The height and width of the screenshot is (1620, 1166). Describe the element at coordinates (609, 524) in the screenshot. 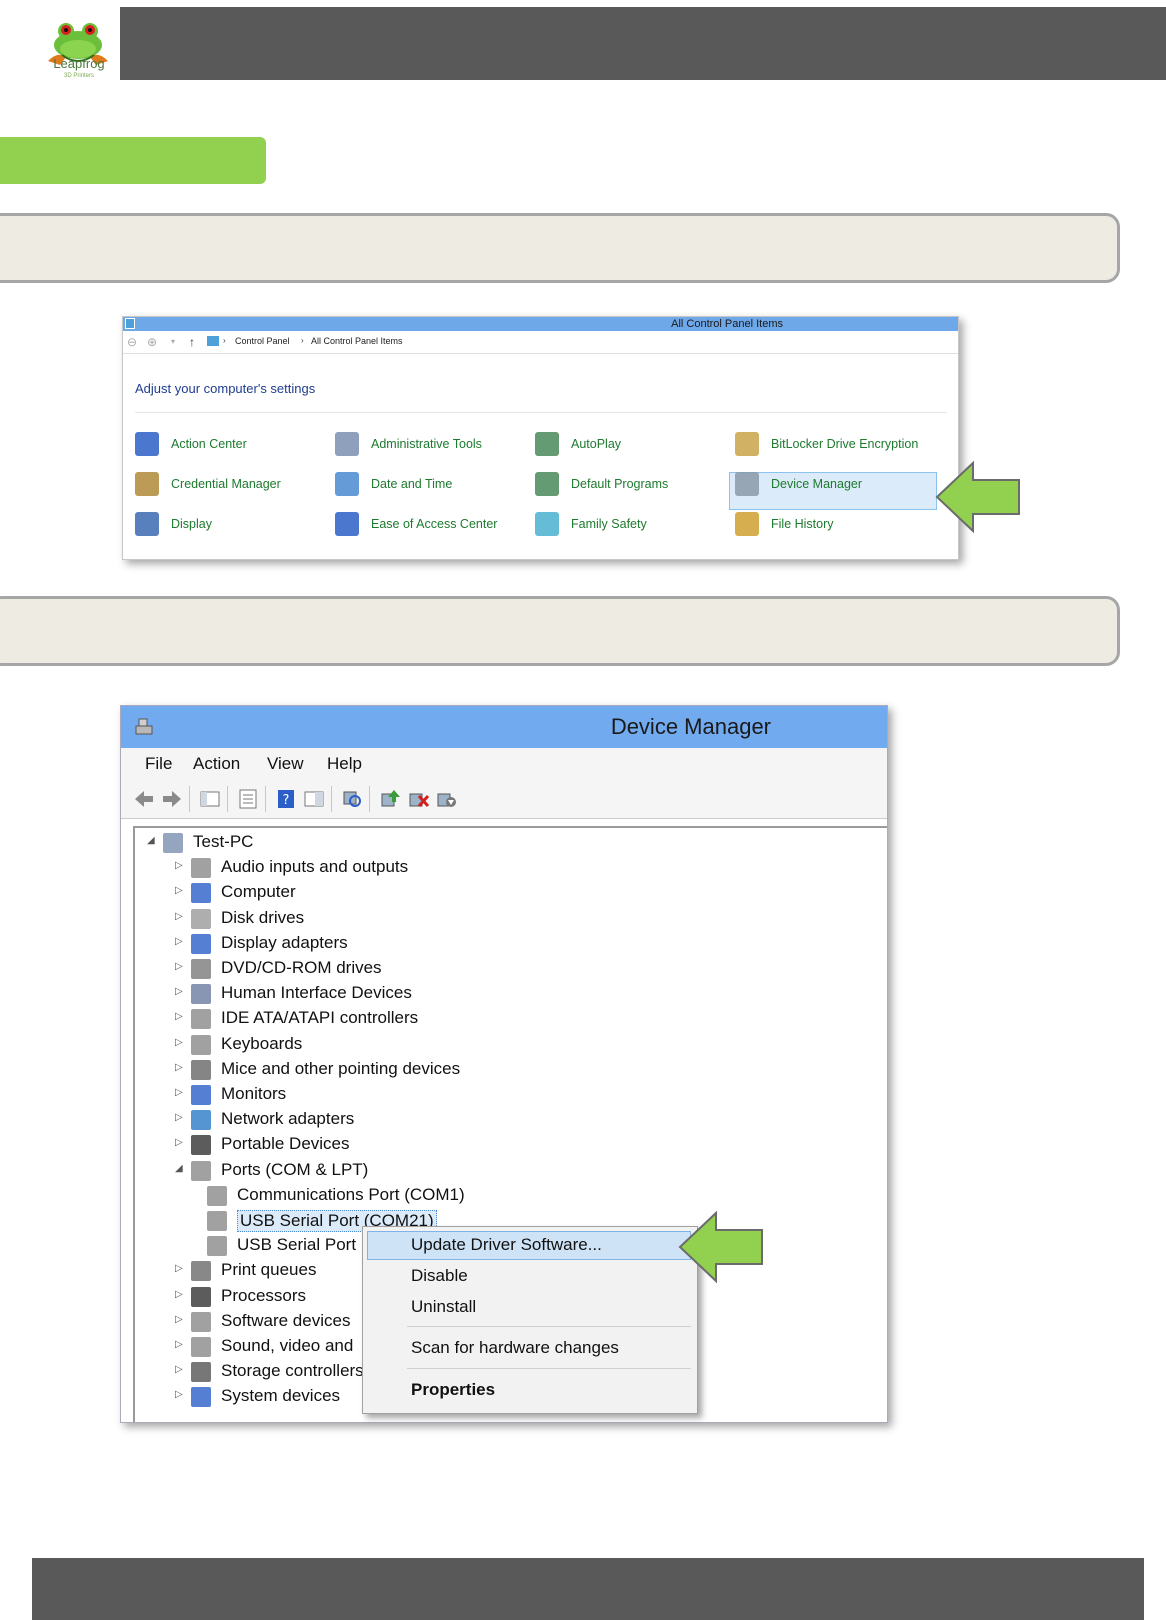

I see `cp-item-label: Family Safety` at that location.